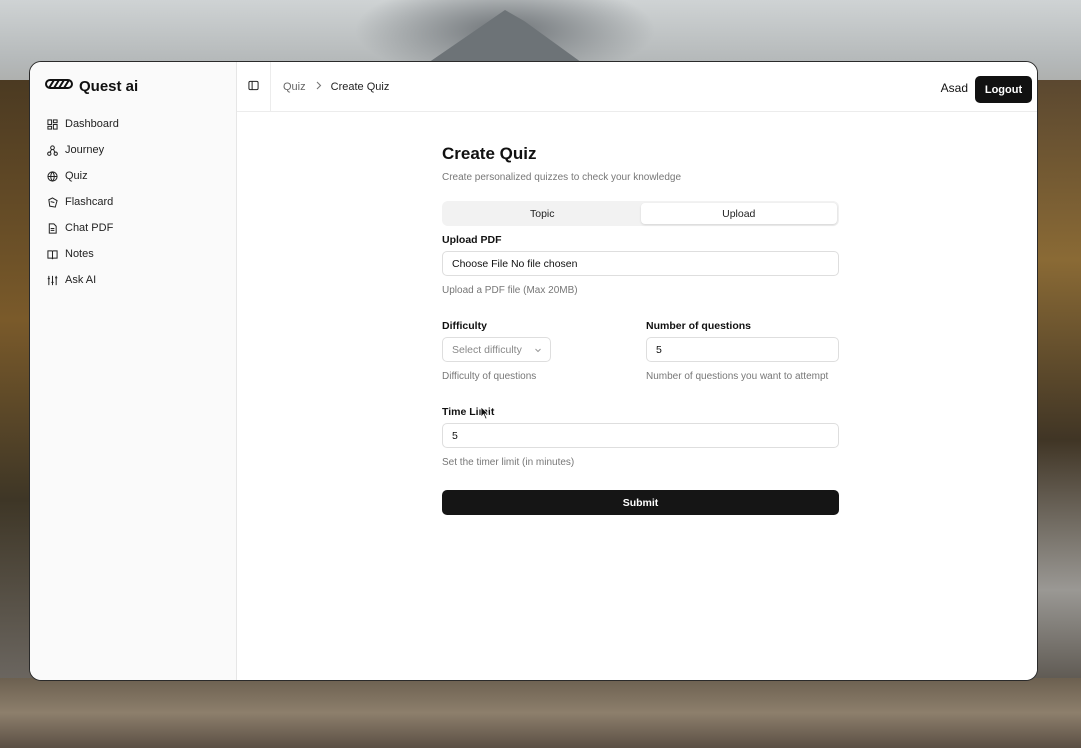 This screenshot has height=748, width=1081. I want to click on breadcrumb-quiz-link: Quiz, so click(294, 87).